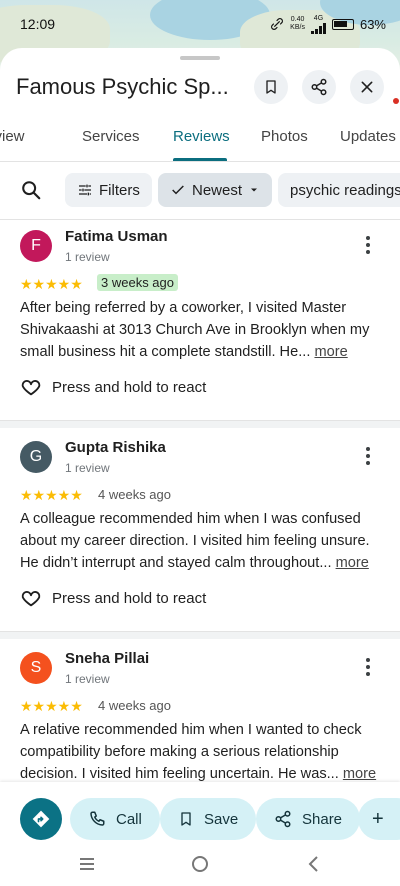 This screenshot has width=400, height=886. I want to click on status-bar: 12:09 0.40 KB/s 4G 63%, so click(200, 24).